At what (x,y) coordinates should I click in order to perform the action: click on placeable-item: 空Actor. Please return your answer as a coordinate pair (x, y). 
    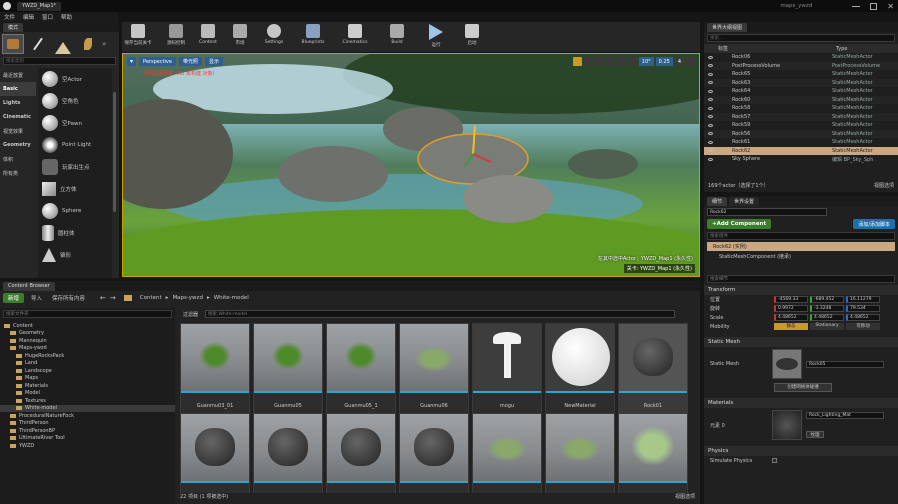
    Looking at the image, I should click on (75, 79).